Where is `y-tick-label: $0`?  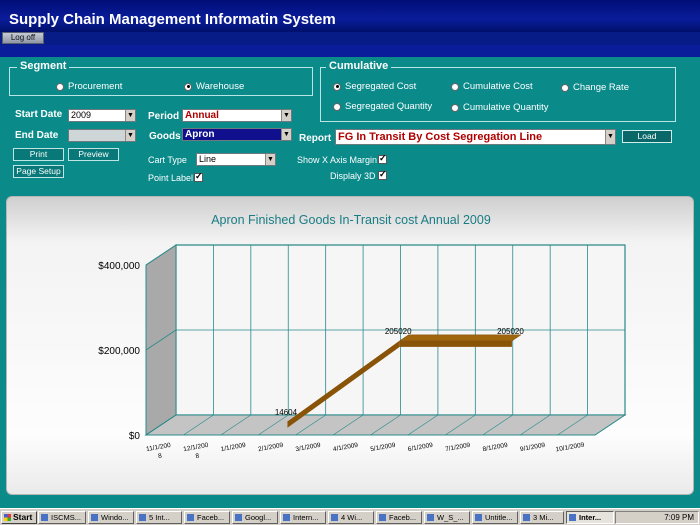 y-tick-label: $0 is located at coordinates (135, 436).